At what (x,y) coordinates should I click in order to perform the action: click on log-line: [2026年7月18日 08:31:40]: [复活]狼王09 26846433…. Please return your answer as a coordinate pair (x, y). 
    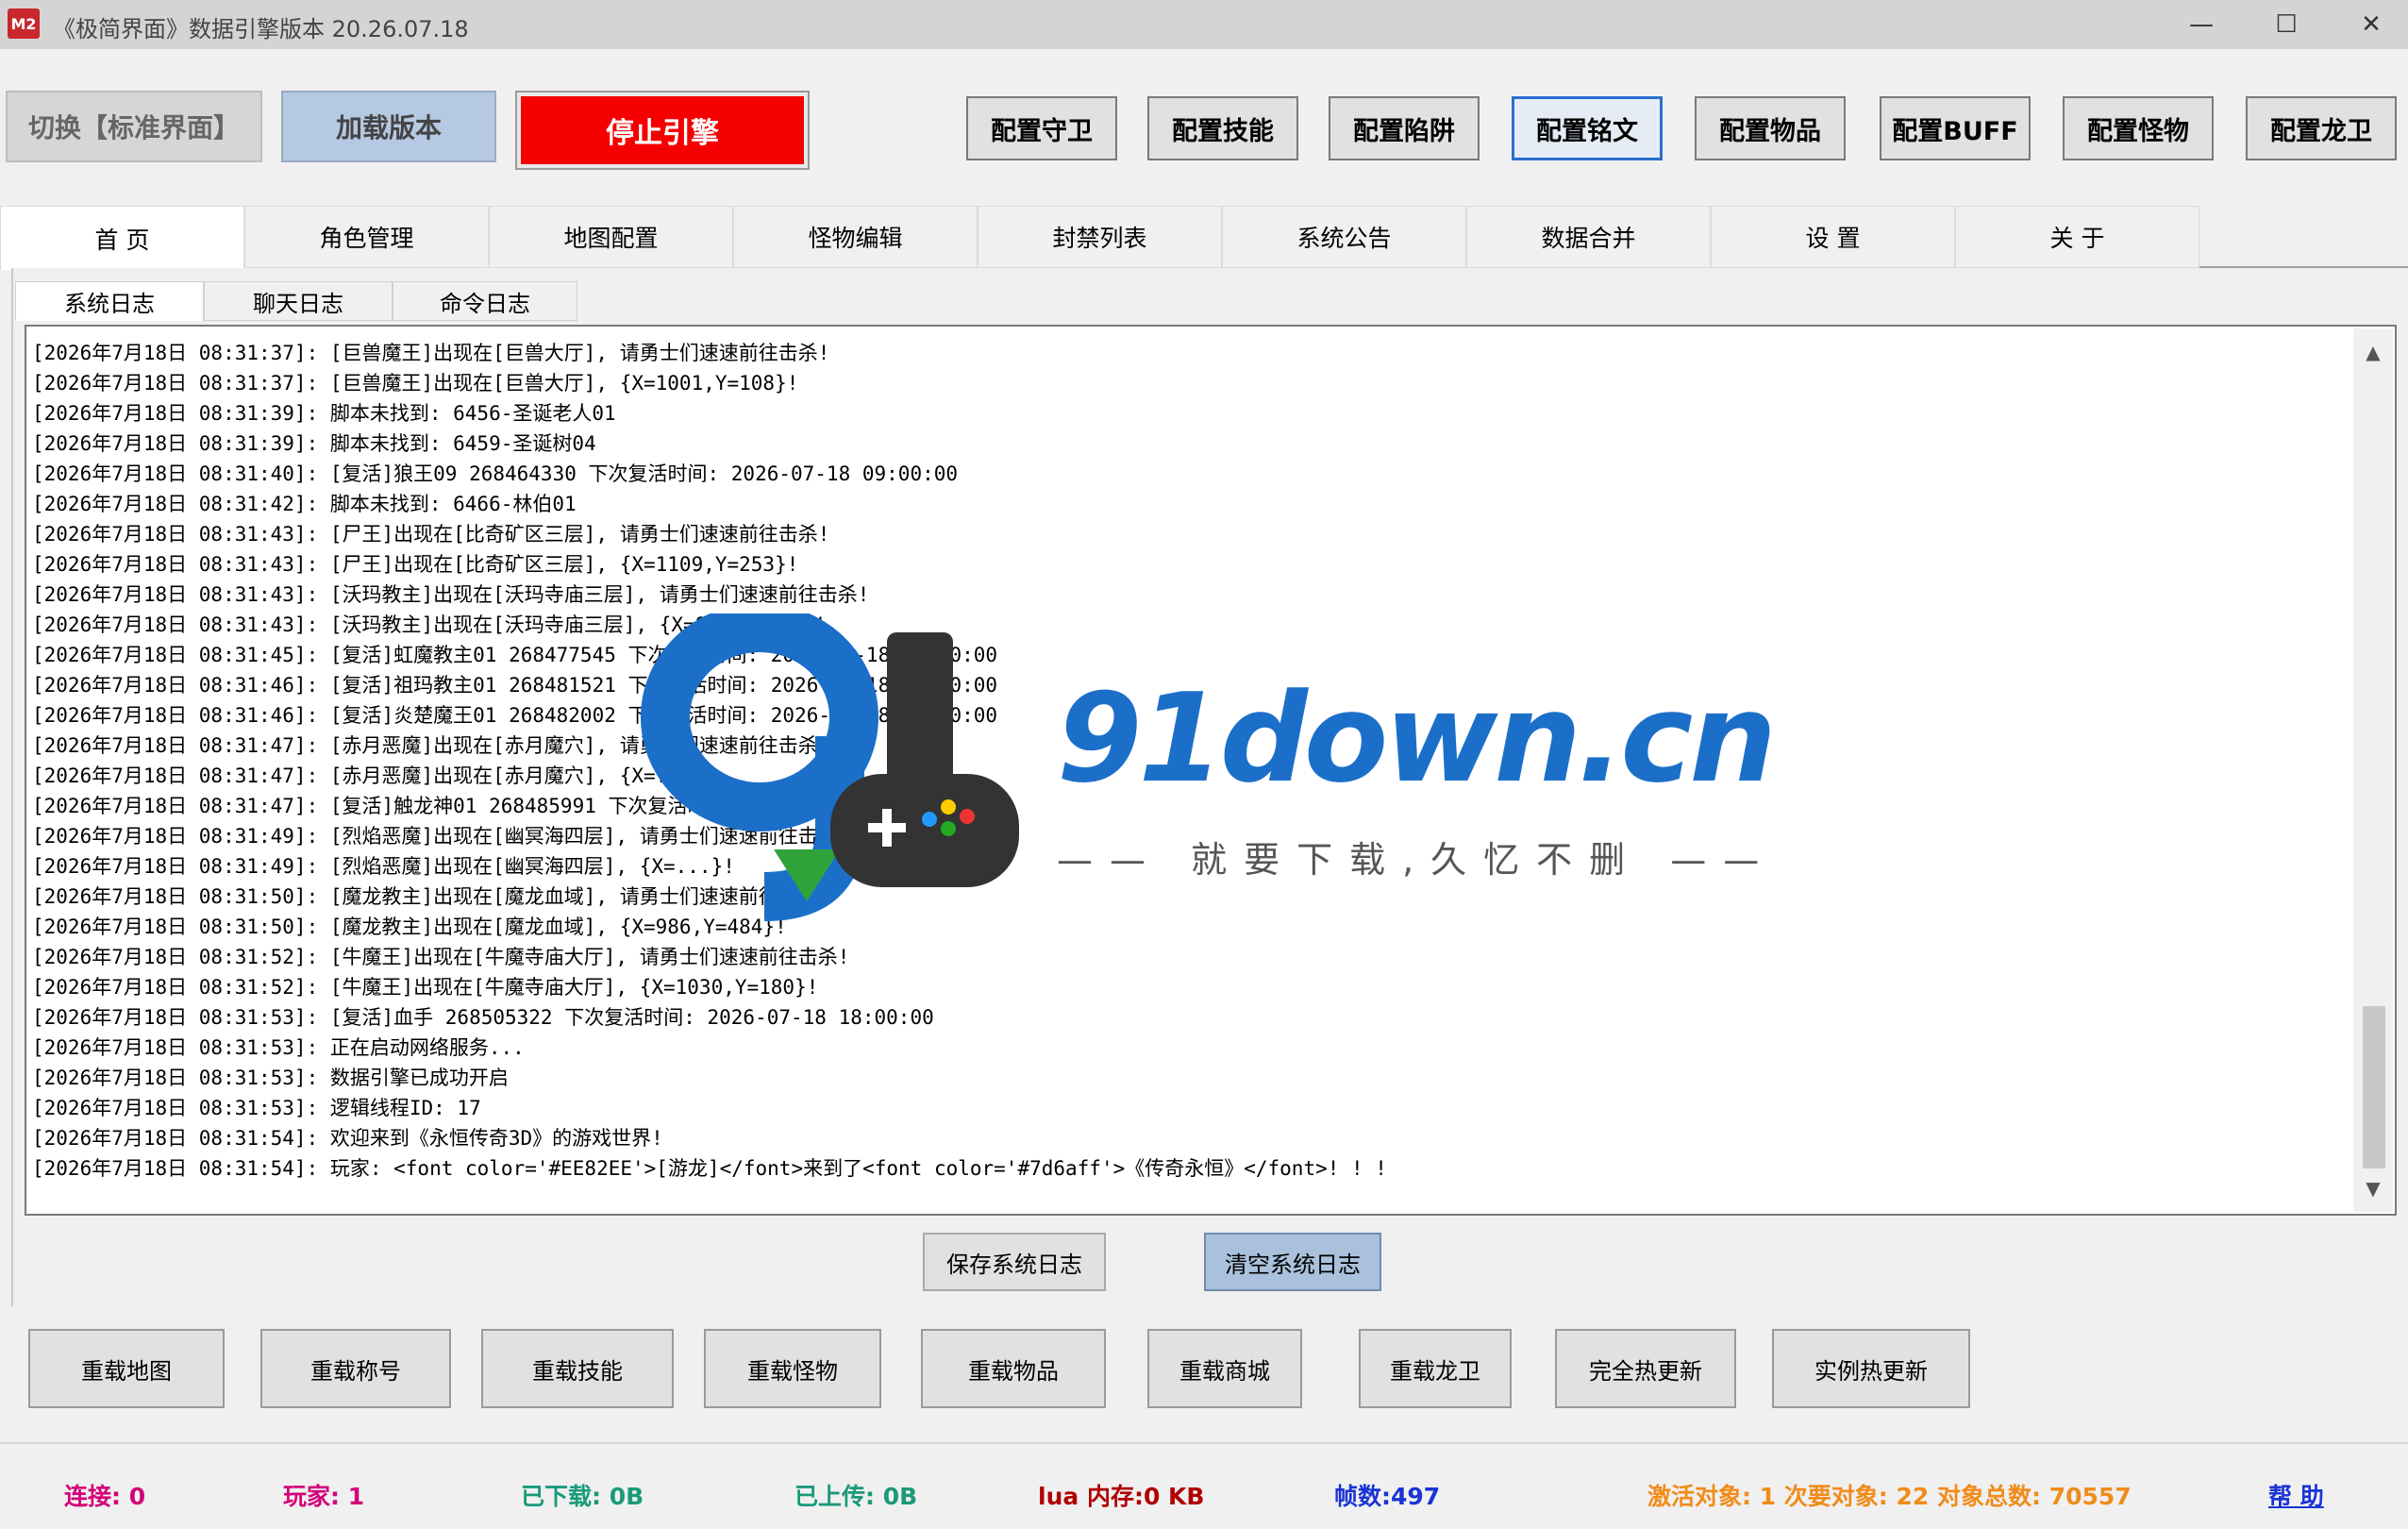
    Looking at the image, I should click on (495, 473).